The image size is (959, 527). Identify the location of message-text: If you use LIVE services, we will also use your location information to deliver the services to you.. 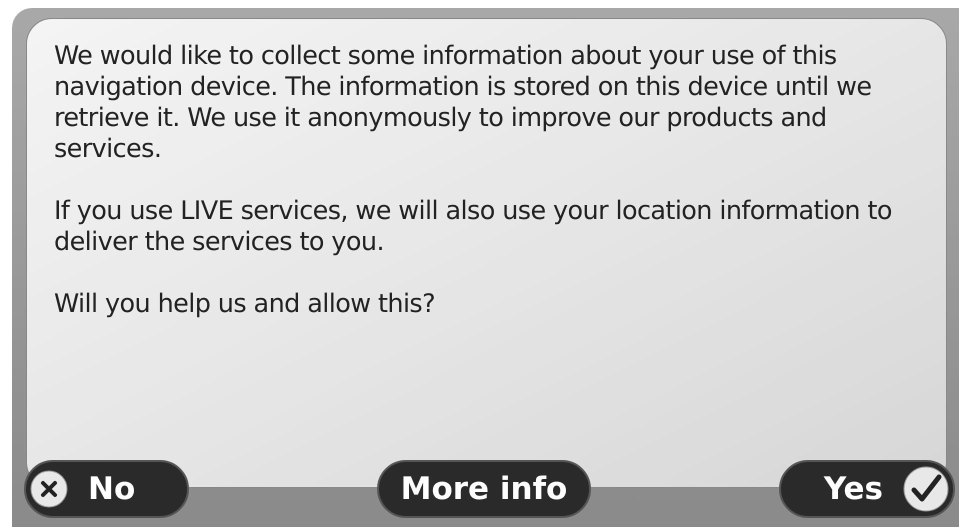
(473, 227).